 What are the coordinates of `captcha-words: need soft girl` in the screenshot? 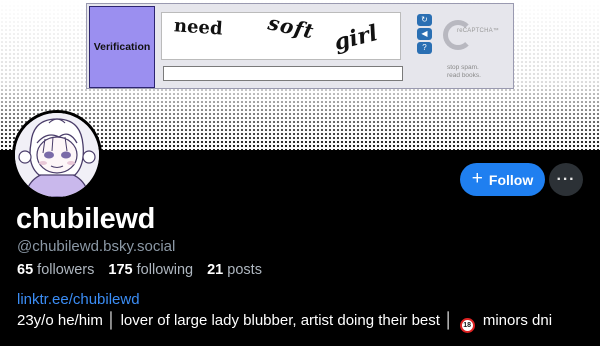 It's located at (281, 35).